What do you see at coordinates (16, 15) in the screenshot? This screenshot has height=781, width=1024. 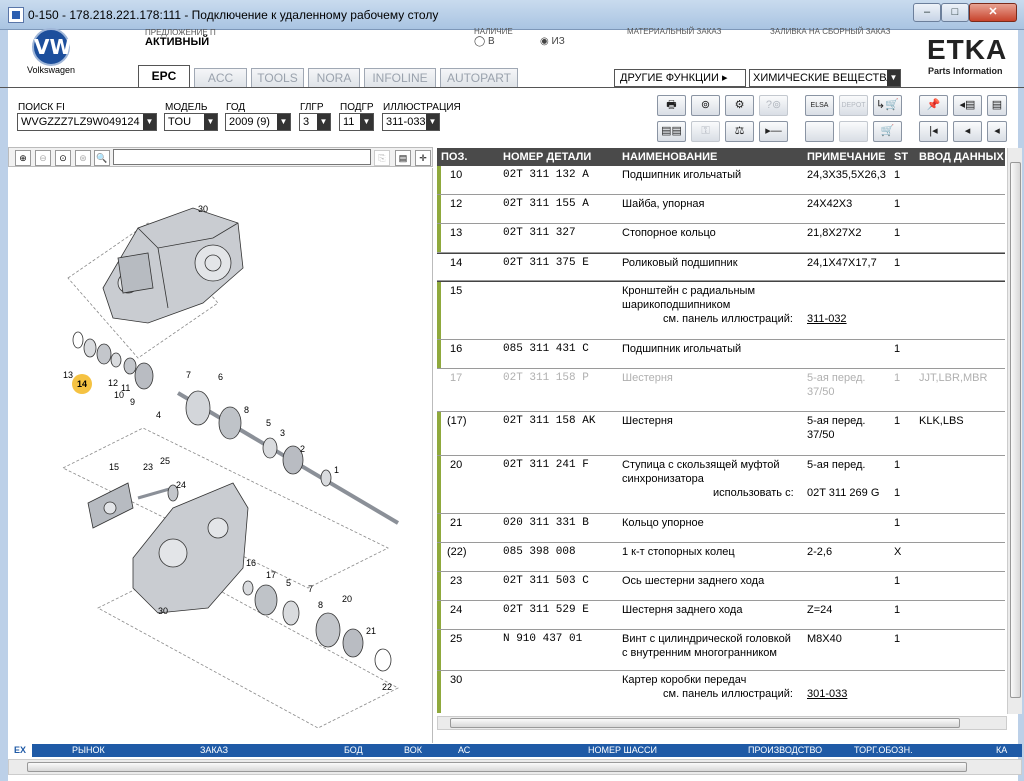 I see `remote-desktop-icon` at bounding box center [16, 15].